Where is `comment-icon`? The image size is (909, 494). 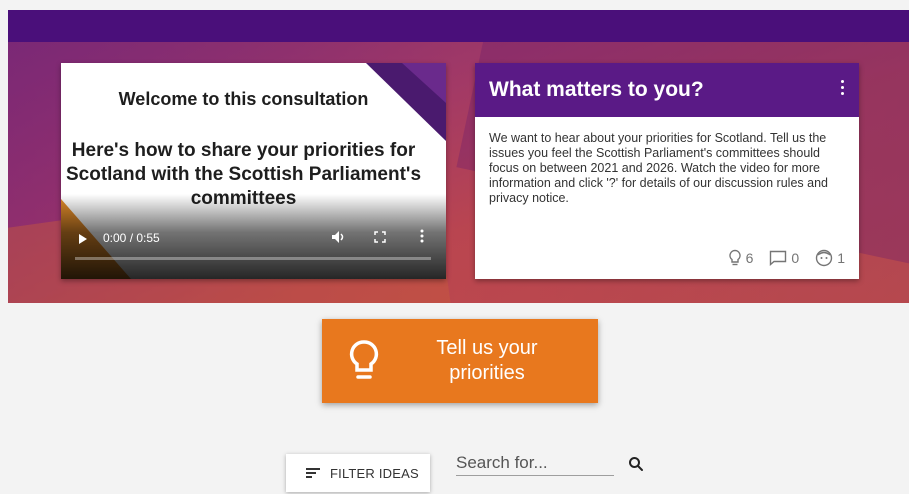
comment-icon is located at coordinates (778, 258).